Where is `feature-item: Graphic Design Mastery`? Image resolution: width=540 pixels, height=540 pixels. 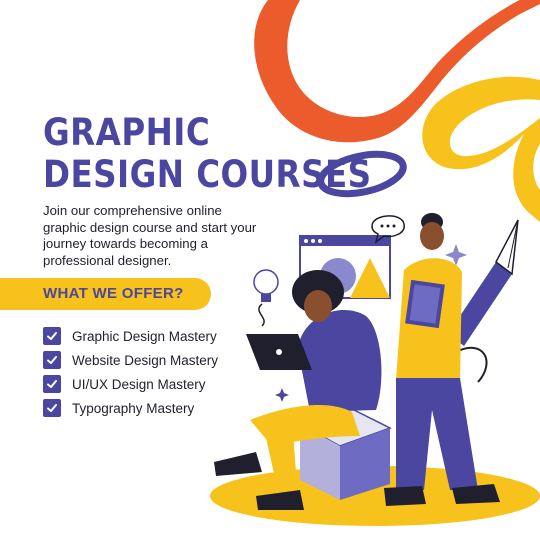
feature-item: Graphic Design Mastery is located at coordinates (130, 336).